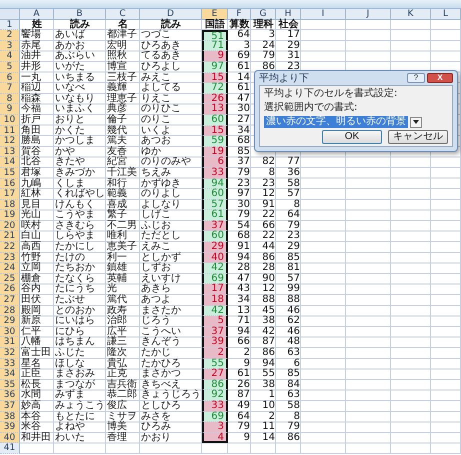  Describe the element at coordinates (80, 14) in the screenshot. I see `column-header: B` at that location.